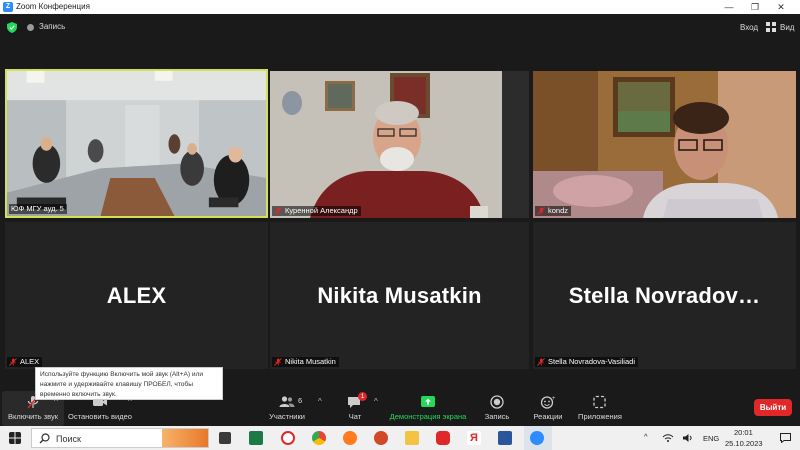  I want to click on participant-name-tag: ALEX, so click(25, 362).